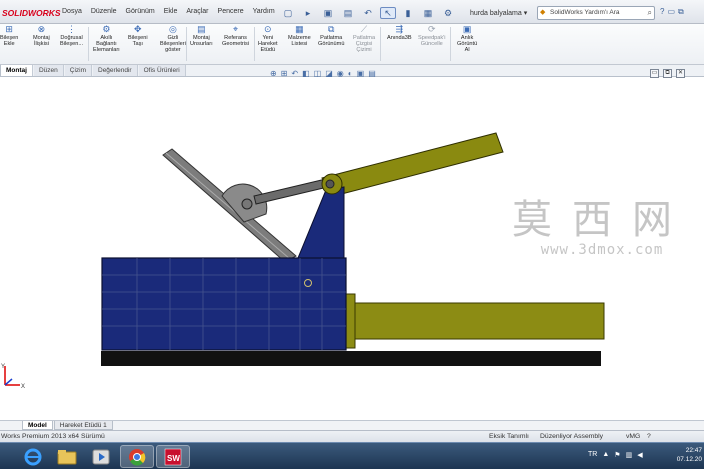  What do you see at coordinates (388, 13) in the screenshot?
I see `select-arrow-icon: ↖` at bounding box center [388, 13].